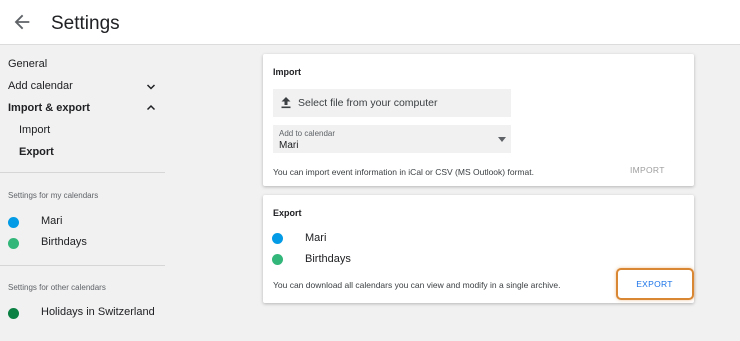 The width and height of the screenshot is (740, 341). What do you see at coordinates (98, 312) in the screenshot?
I see `calendar-name: Holidays in Switzerland` at bounding box center [98, 312].